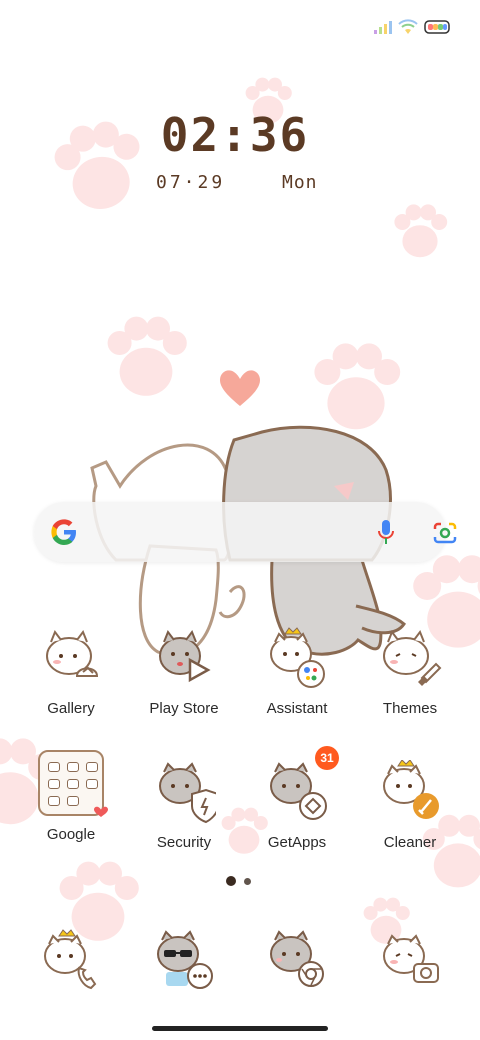 The height and width of the screenshot is (1040, 480). What do you see at coordinates (101, 811) in the screenshot?
I see `heart-icon` at bounding box center [101, 811].